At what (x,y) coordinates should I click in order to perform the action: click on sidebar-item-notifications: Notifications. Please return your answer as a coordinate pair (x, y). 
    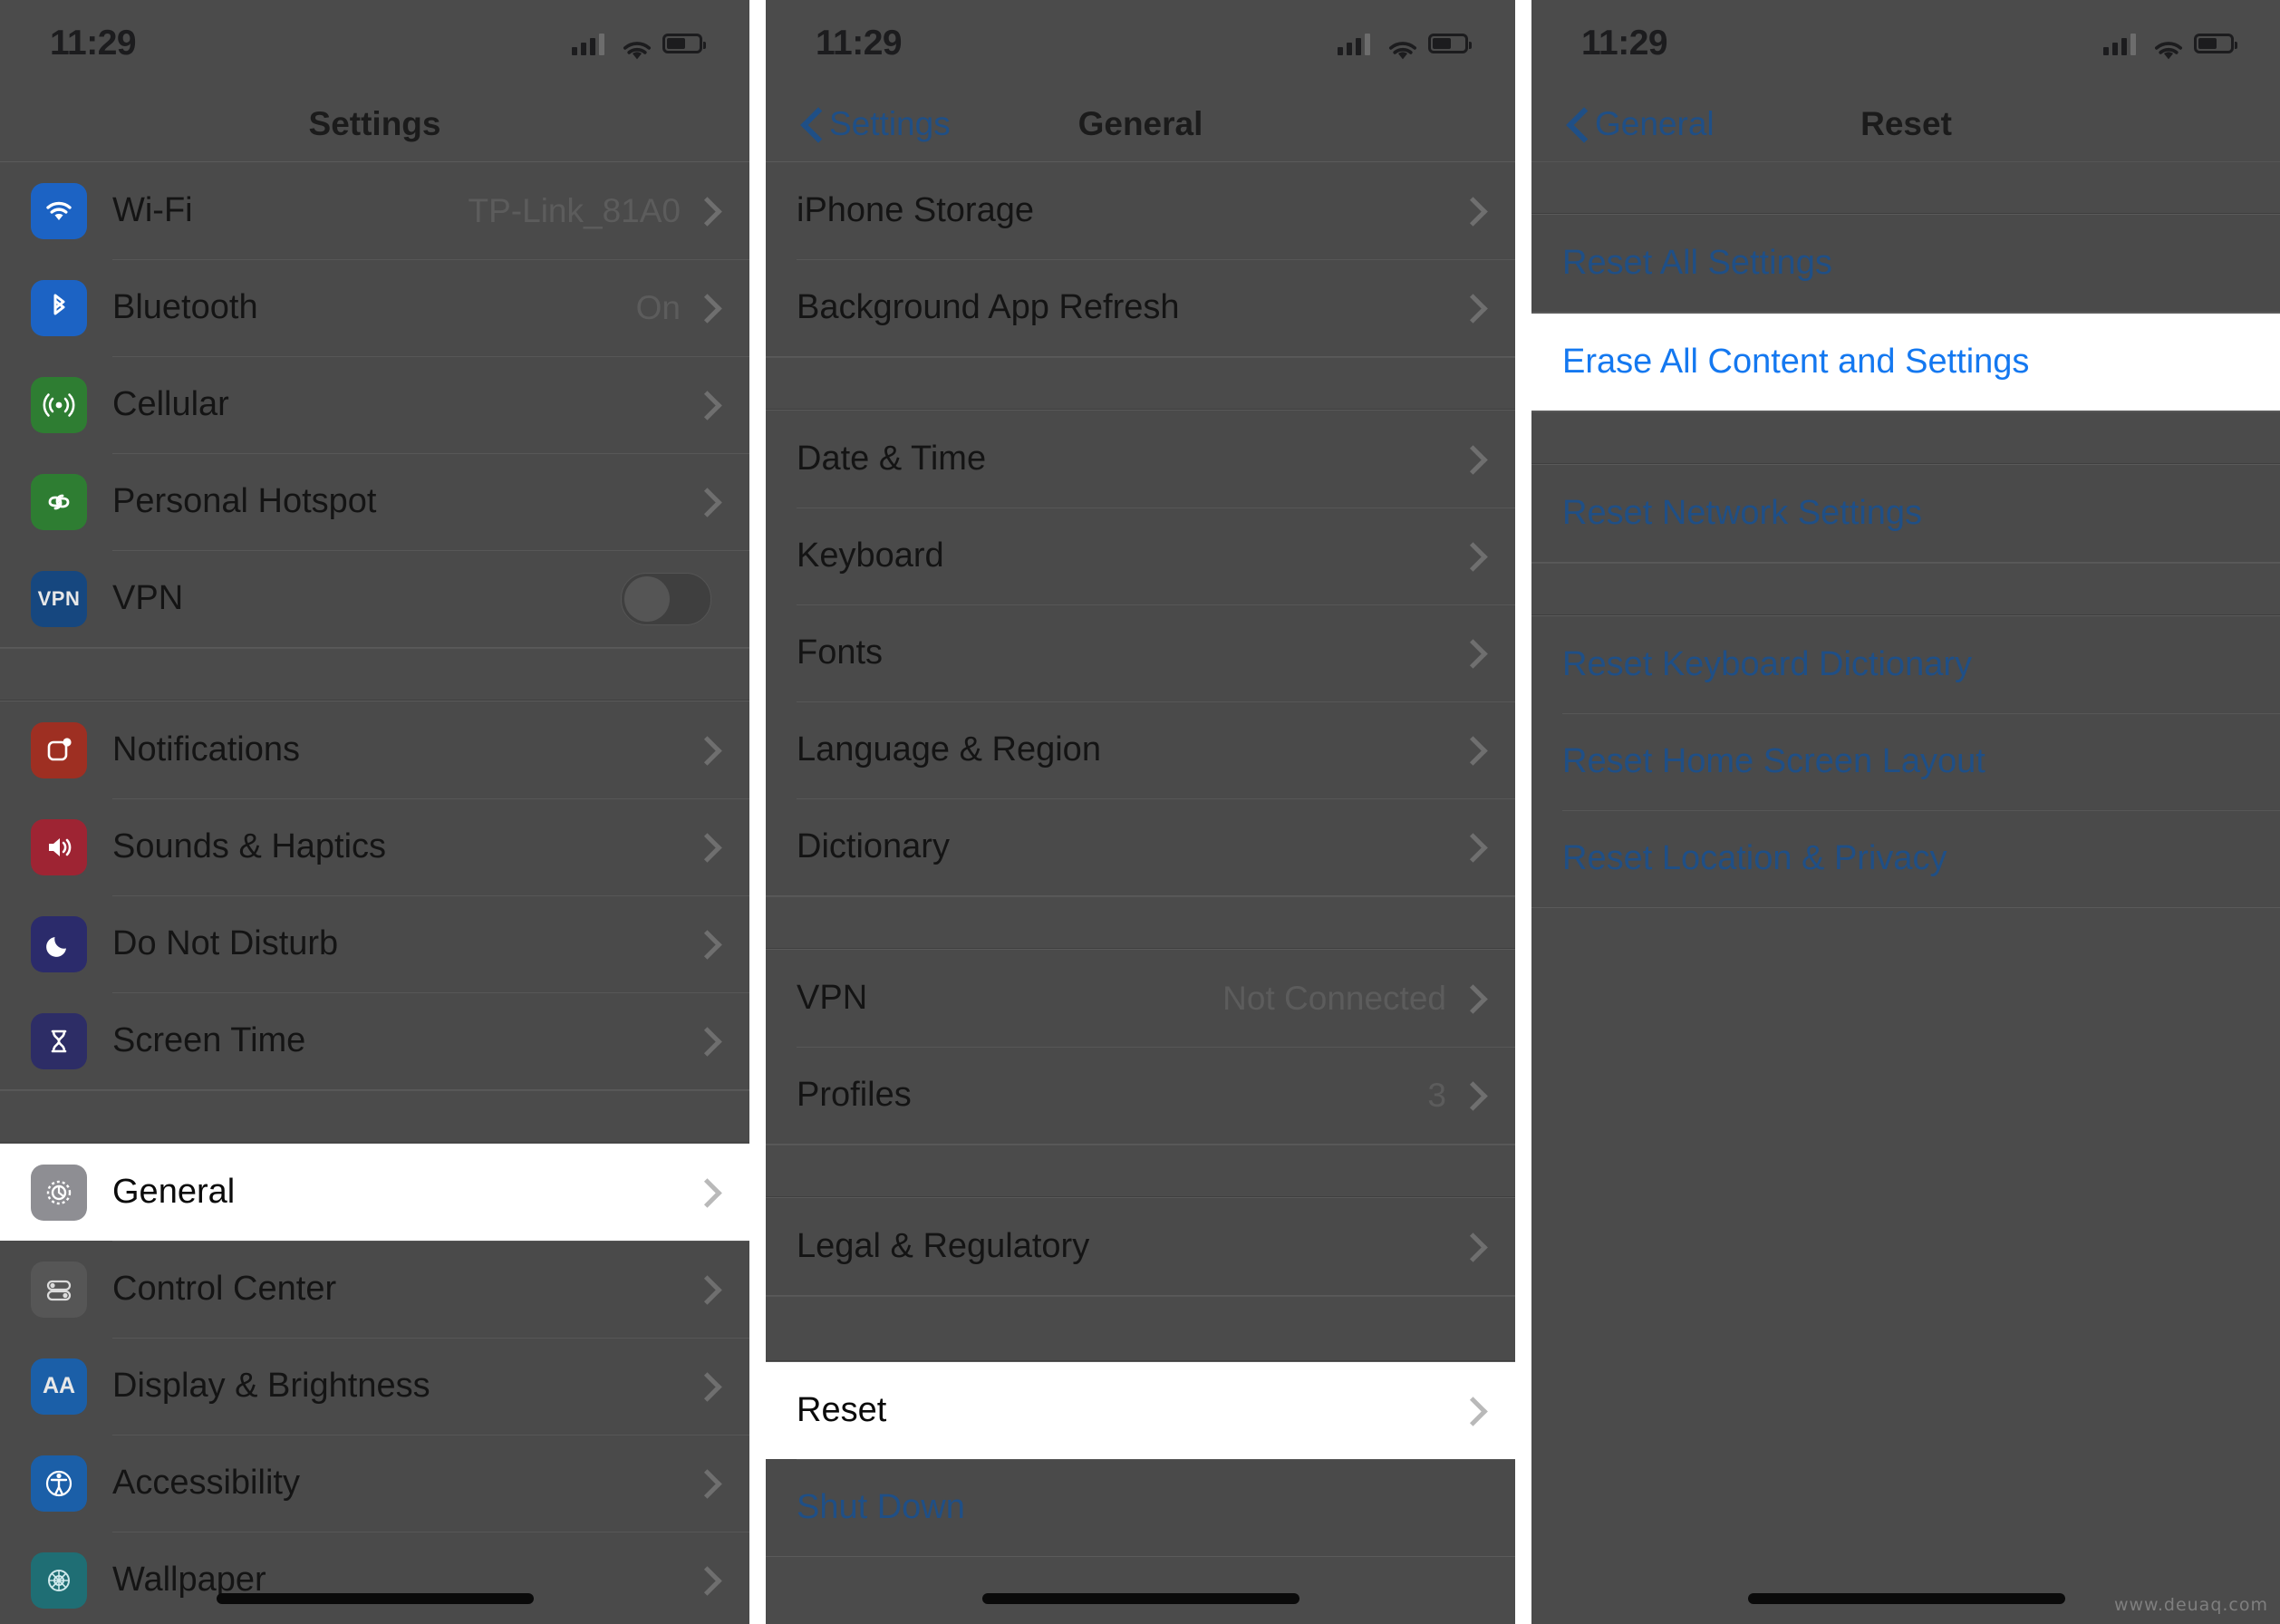
    Looking at the image, I should click on (375, 749).